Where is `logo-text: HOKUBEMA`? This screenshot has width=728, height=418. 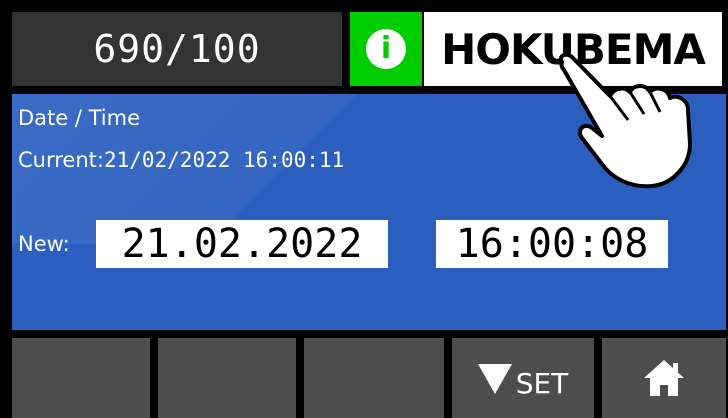
logo-text: HOKUBEMA is located at coordinates (573, 49).